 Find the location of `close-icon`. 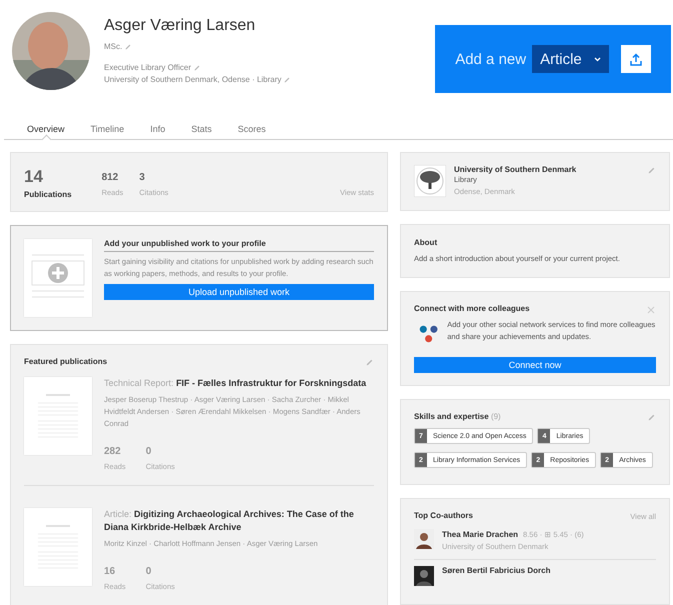

close-icon is located at coordinates (651, 310).